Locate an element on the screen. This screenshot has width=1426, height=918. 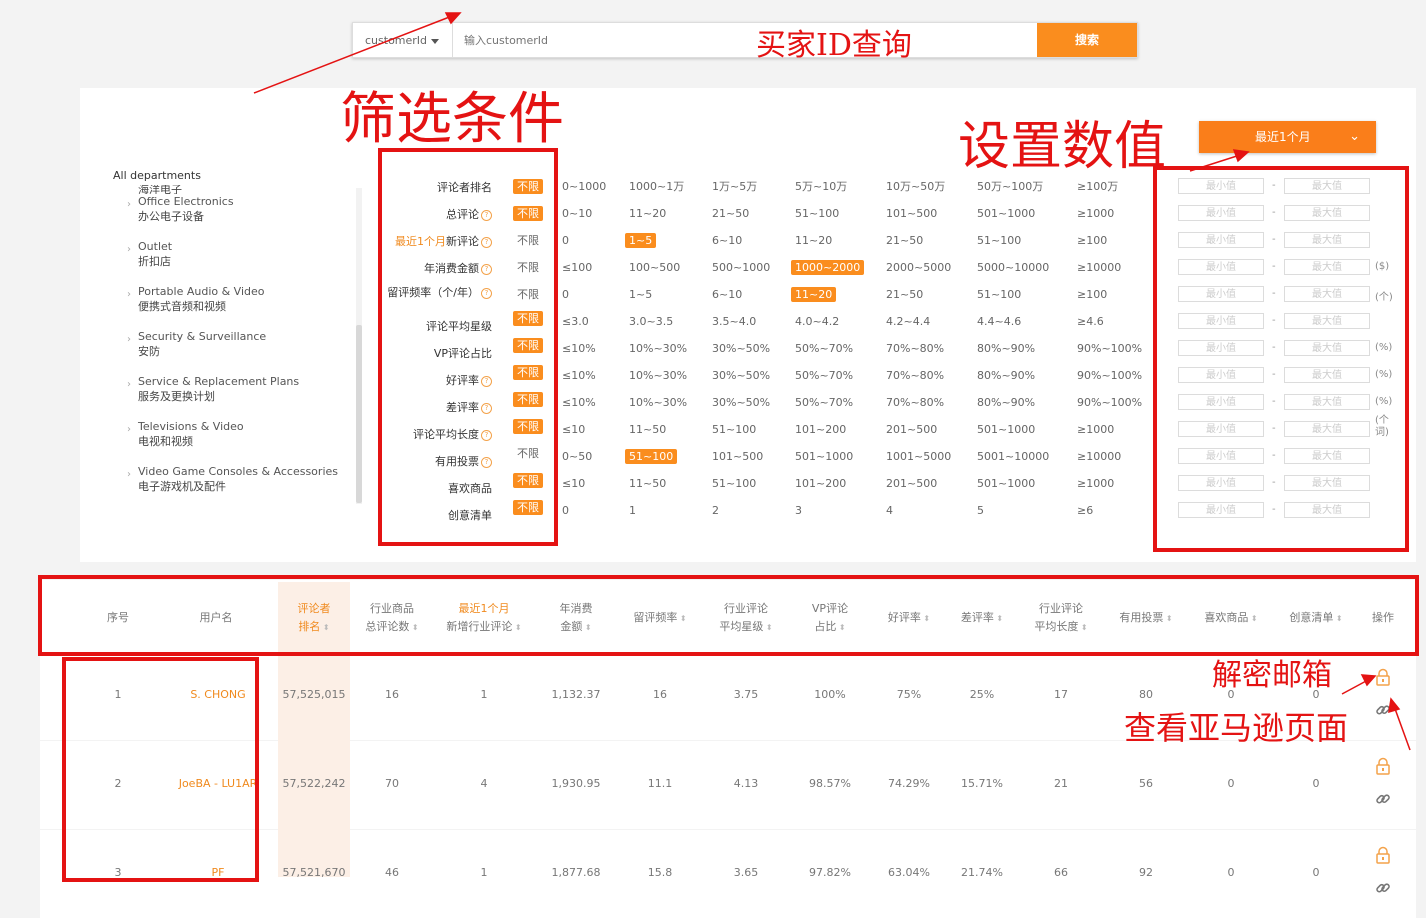
arrow-to-lock is located at coordinates (1355, 687).